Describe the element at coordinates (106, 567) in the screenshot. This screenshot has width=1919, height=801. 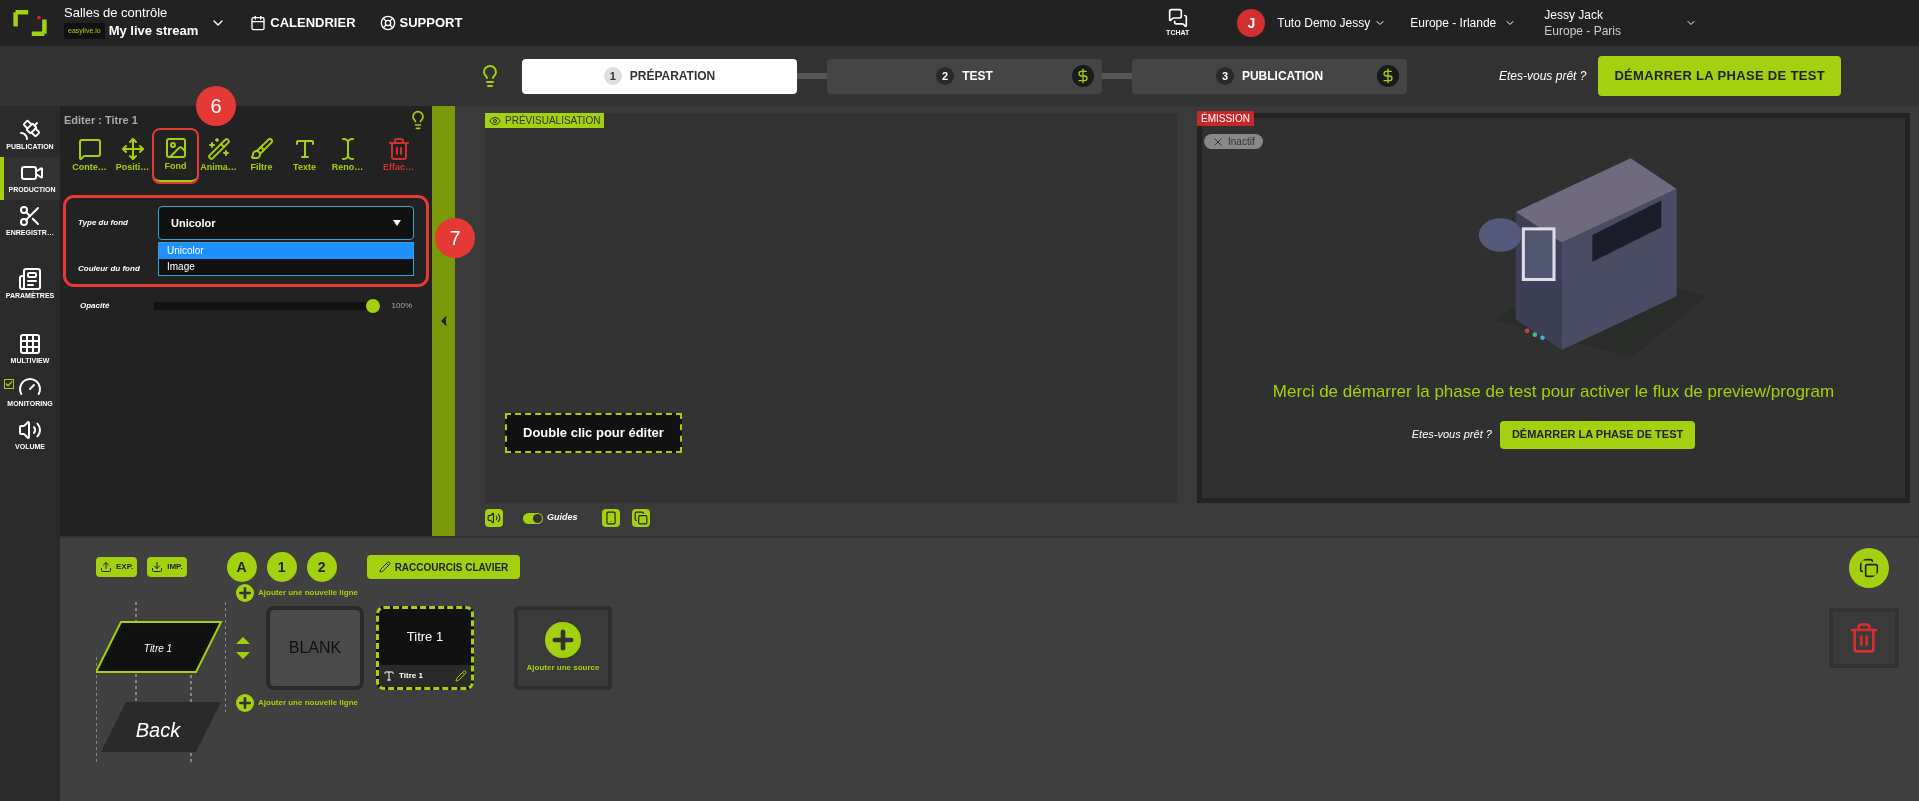
I see `upload-icon` at that location.